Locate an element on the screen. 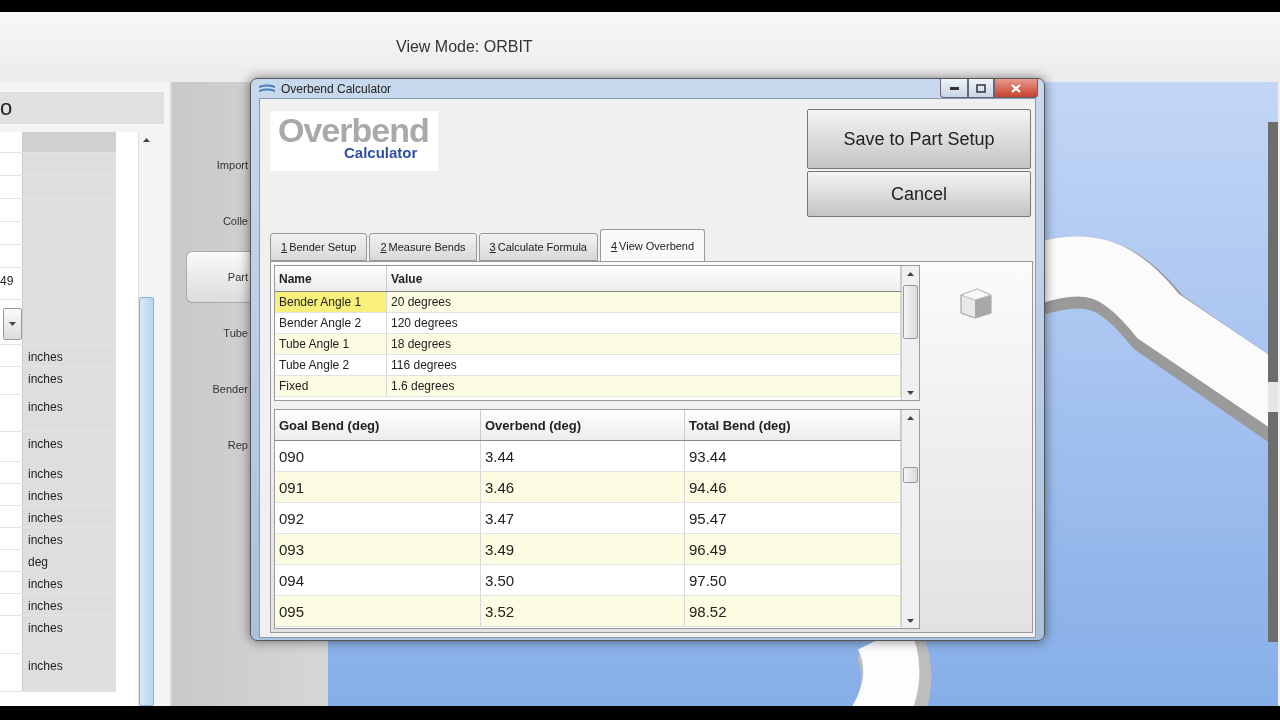 This screenshot has width=1280, height=720. table-cell: 49 is located at coordinates (7, 281).